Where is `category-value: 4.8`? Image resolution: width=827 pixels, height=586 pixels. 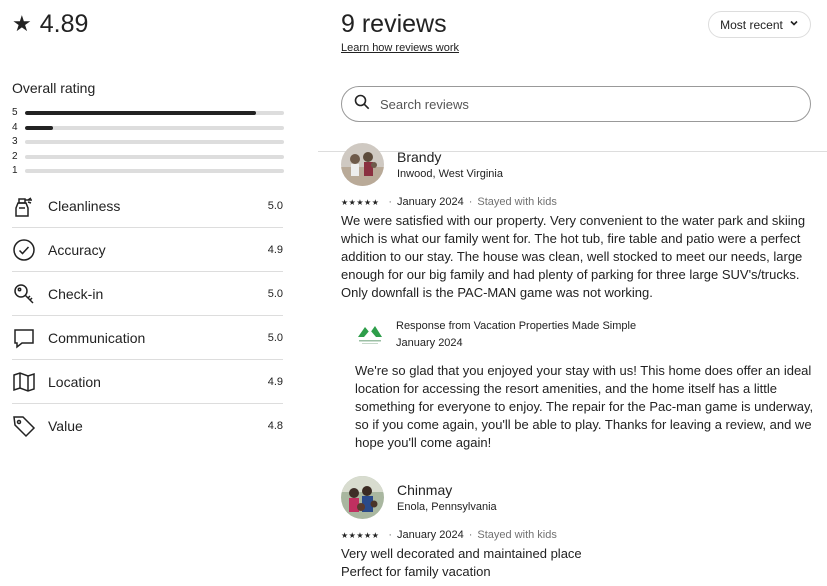
category-value: 4.8 is located at coordinates (275, 426).